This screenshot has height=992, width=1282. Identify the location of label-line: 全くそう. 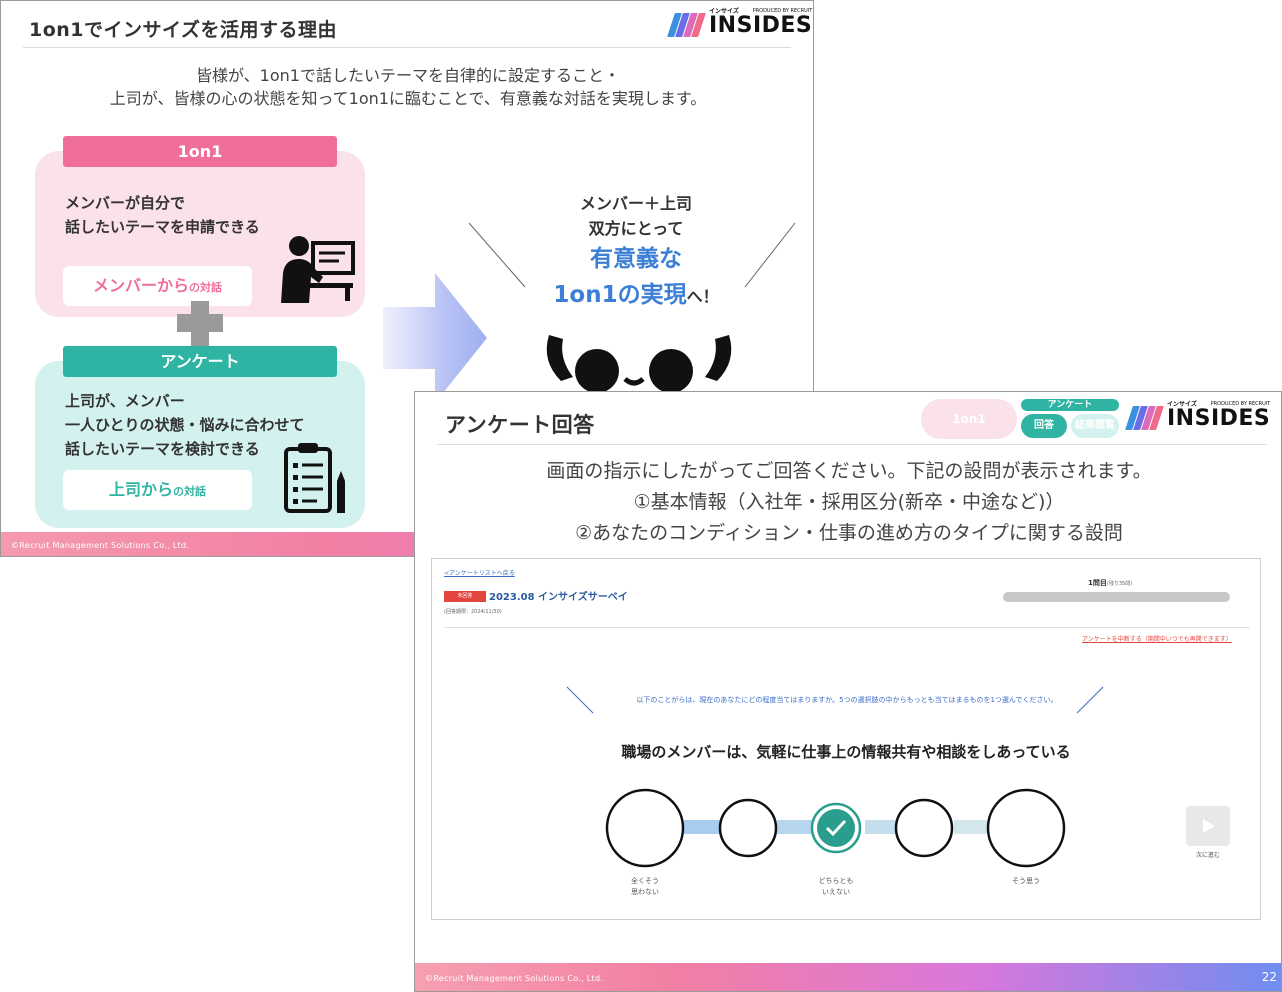
(645, 881).